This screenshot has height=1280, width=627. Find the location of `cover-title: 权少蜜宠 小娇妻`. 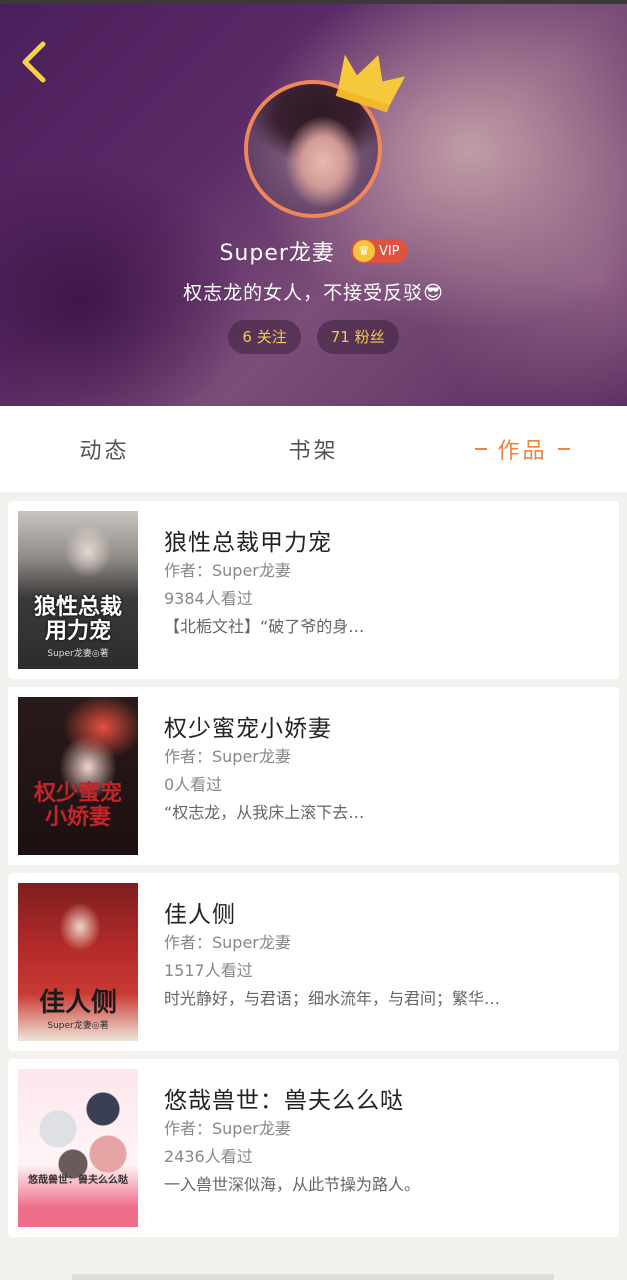

cover-title: 权少蜜宠 小娇妻 is located at coordinates (77, 805).